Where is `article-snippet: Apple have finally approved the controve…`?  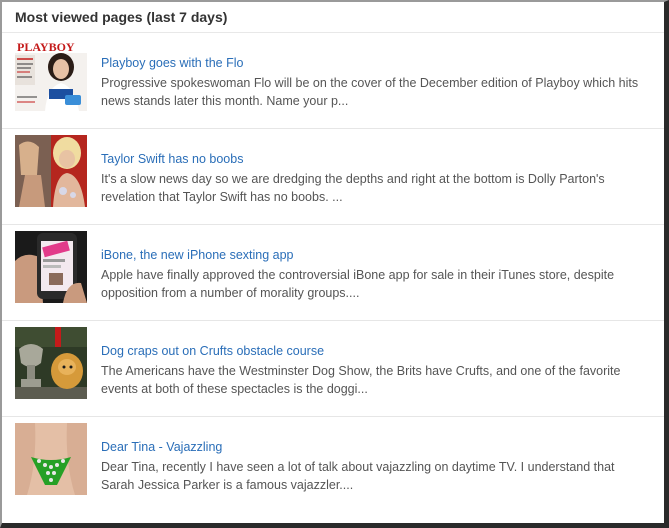
article-snippet: Apple have finally approved the controve… is located at coordinates (358, 284).